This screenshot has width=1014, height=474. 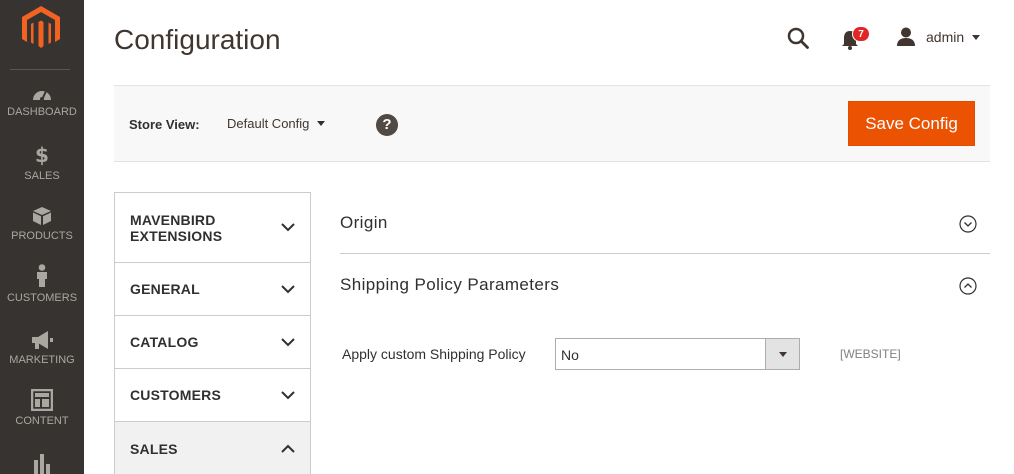 I want to click on save-config-button: Save Config, so click(x=911, y=123).